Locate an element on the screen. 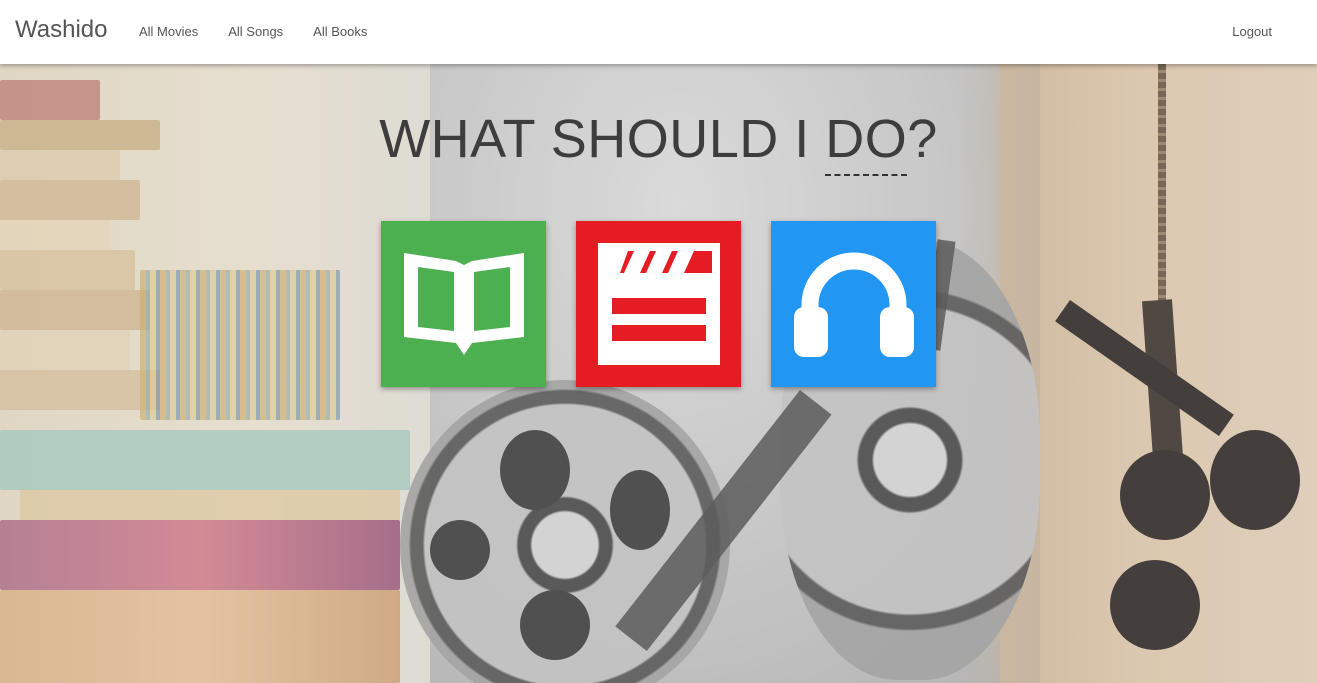  category-tiles is located at coordinates (658, 304).